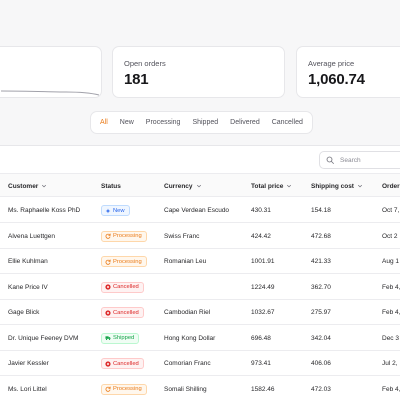 This screenshot has width=400, height=400. Describe the element at coordinates (321, 363) in the screenshot. I see `cell-shipping-cost: 406.06` at that location.